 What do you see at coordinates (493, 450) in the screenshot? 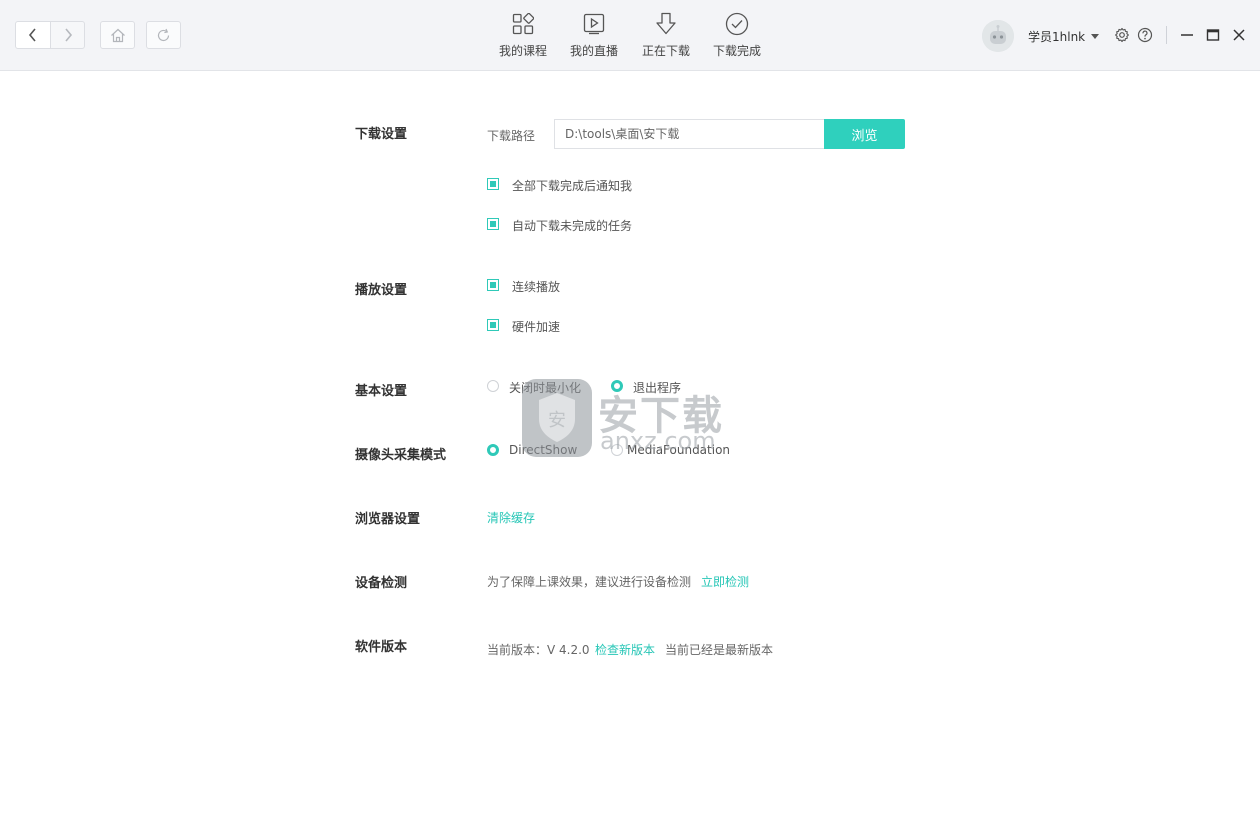
I see `radio-directshow` at bounding box center [493, 450].